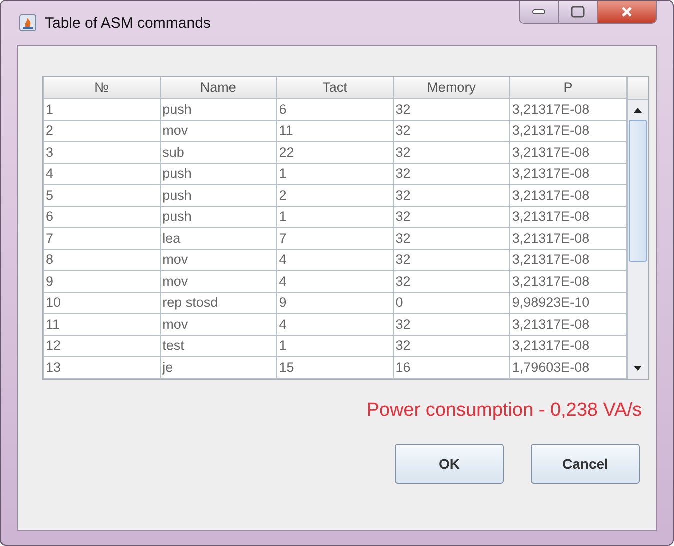 Image resolution: width=674 pixels, height=546 pixels. What do you see at coordinates (335, 367) in the screenshot?
I see `table-cell: 15` at bounding box center [335, 367].